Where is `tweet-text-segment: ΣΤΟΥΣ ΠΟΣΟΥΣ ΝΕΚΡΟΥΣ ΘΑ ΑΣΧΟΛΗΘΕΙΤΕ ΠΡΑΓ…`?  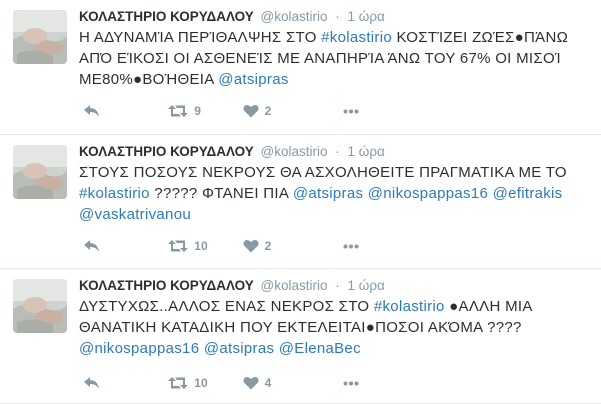
tweet-text-segment: ΣΤΟΥΣ ΠΟΣΟΥΣ ΝΕΚΡΟΥΣ ΘΑ ΑΣΧΟΛΗΘΕΙΤΕ ΠΡΑΓ… is located at coordinates (323, 172).